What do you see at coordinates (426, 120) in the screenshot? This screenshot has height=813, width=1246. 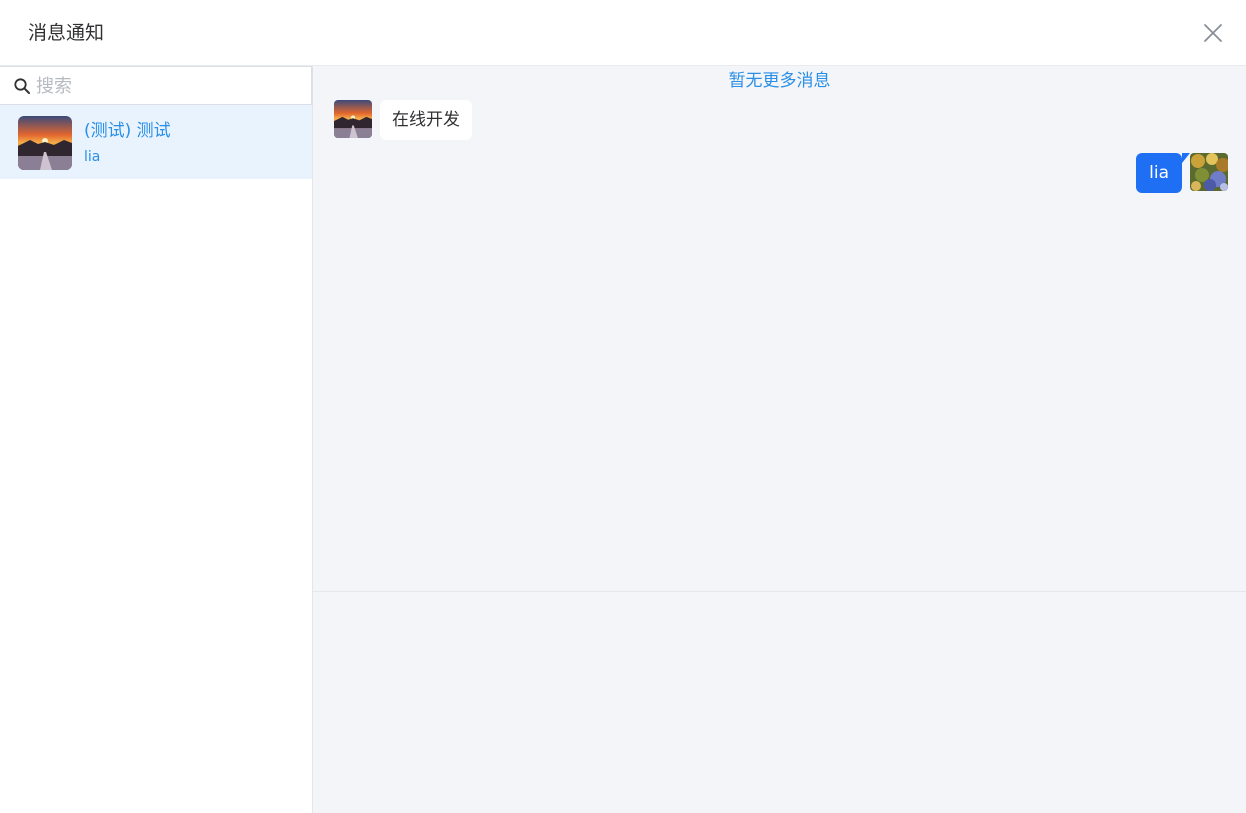 I see `received-message-bubble: 在线开发` at bounding box center [426, 120].